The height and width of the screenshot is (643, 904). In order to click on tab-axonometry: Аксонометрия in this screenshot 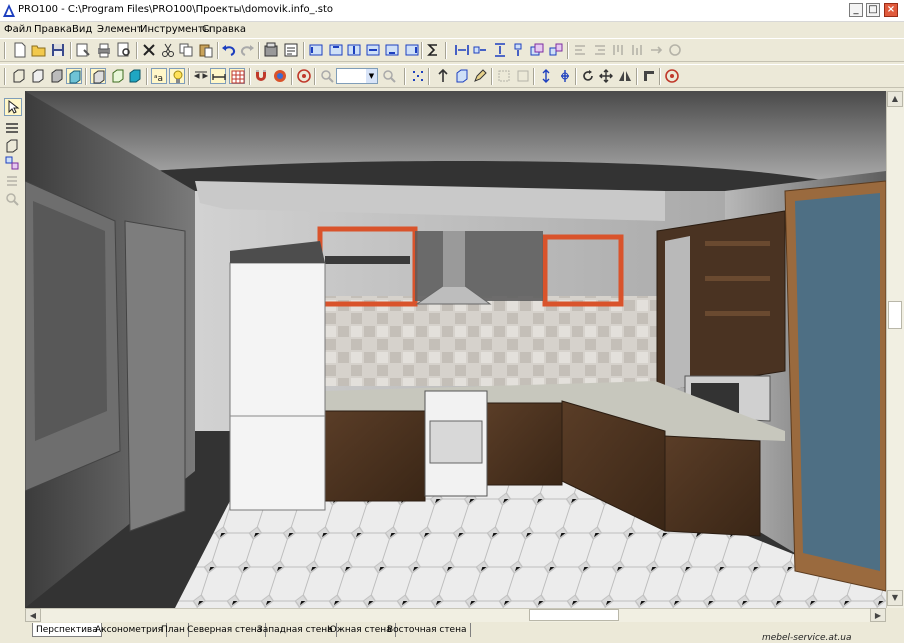, I will do `click(129, 630)`.